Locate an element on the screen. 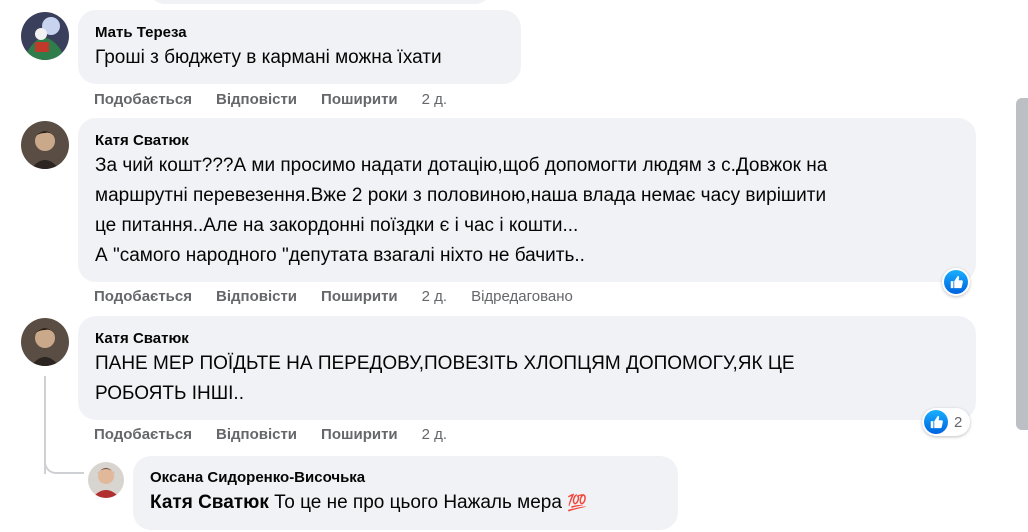  edited-label: Відредаговано is located at coordinates (522, 296).